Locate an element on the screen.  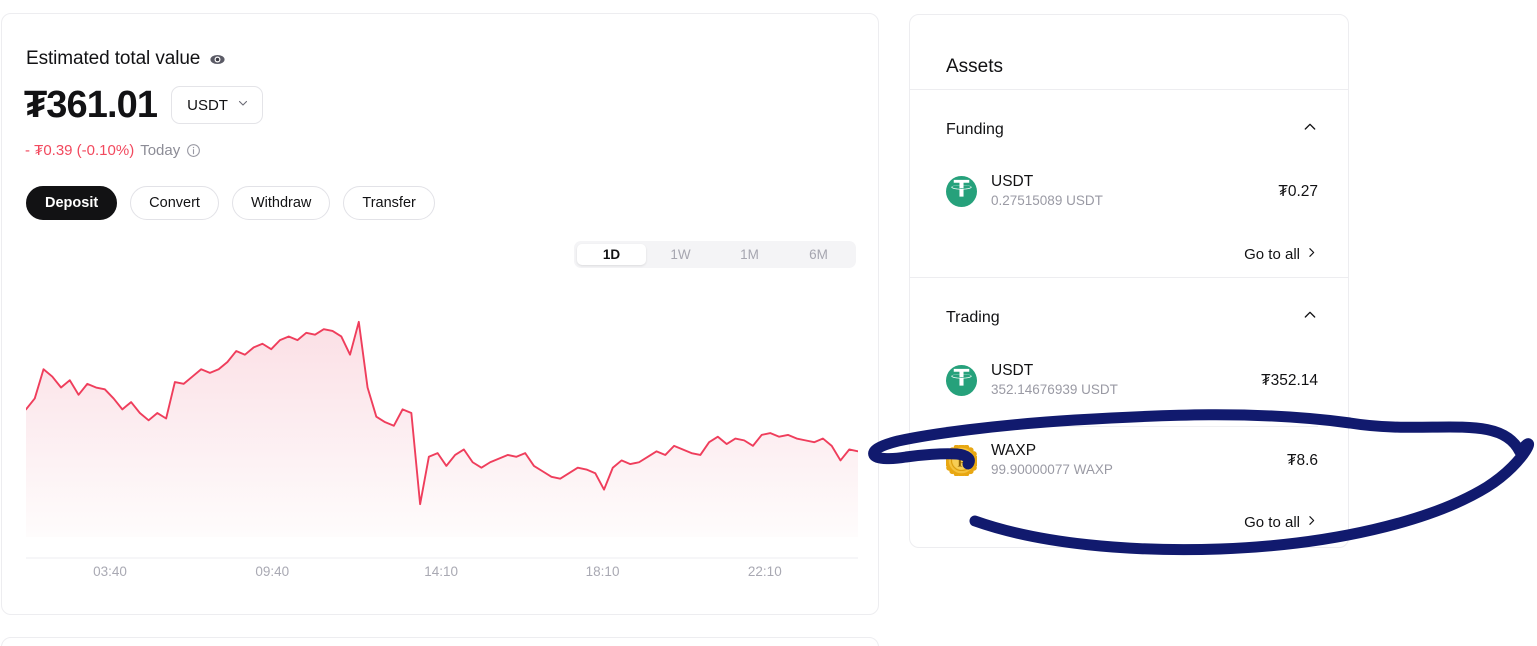
section-header-trading: Trading is located at coordinates (1132, 317).